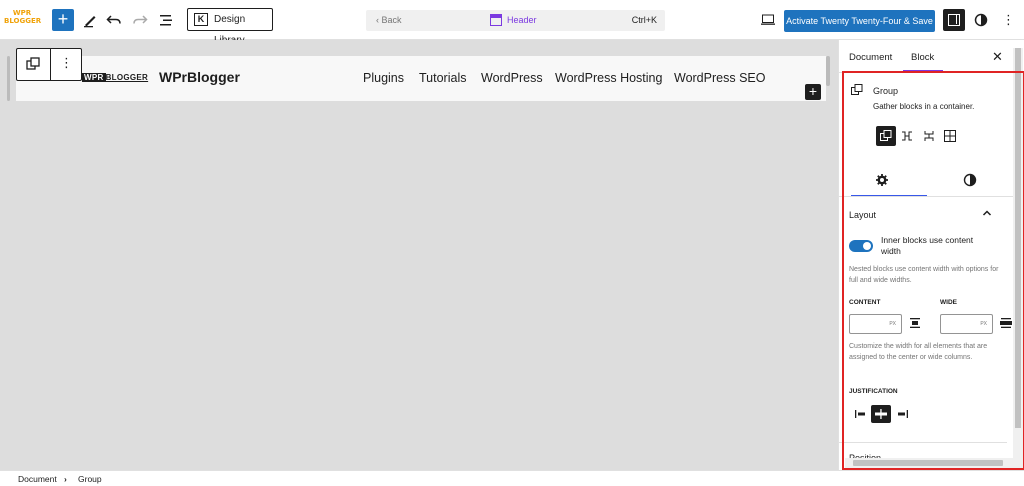 The image size is (1024, 486). Describe the element at coordinates (859, 21) in the screenshot. I see `activate-save-button: Activate Twenty Twenty-Four & Save` at that location.